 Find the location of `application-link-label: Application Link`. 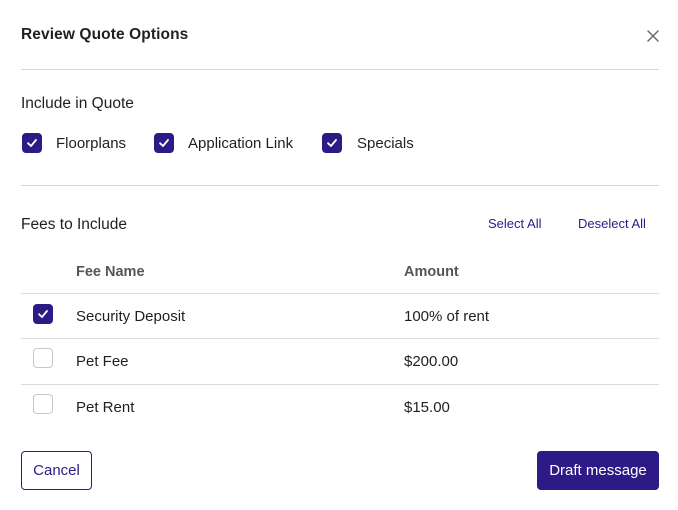

application-link-label: Application Link is located at coordinates (241, 143).